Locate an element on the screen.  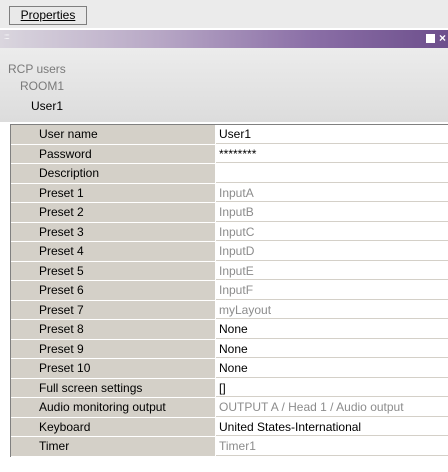
property-value: InputF is located at coordinates (332, 290).